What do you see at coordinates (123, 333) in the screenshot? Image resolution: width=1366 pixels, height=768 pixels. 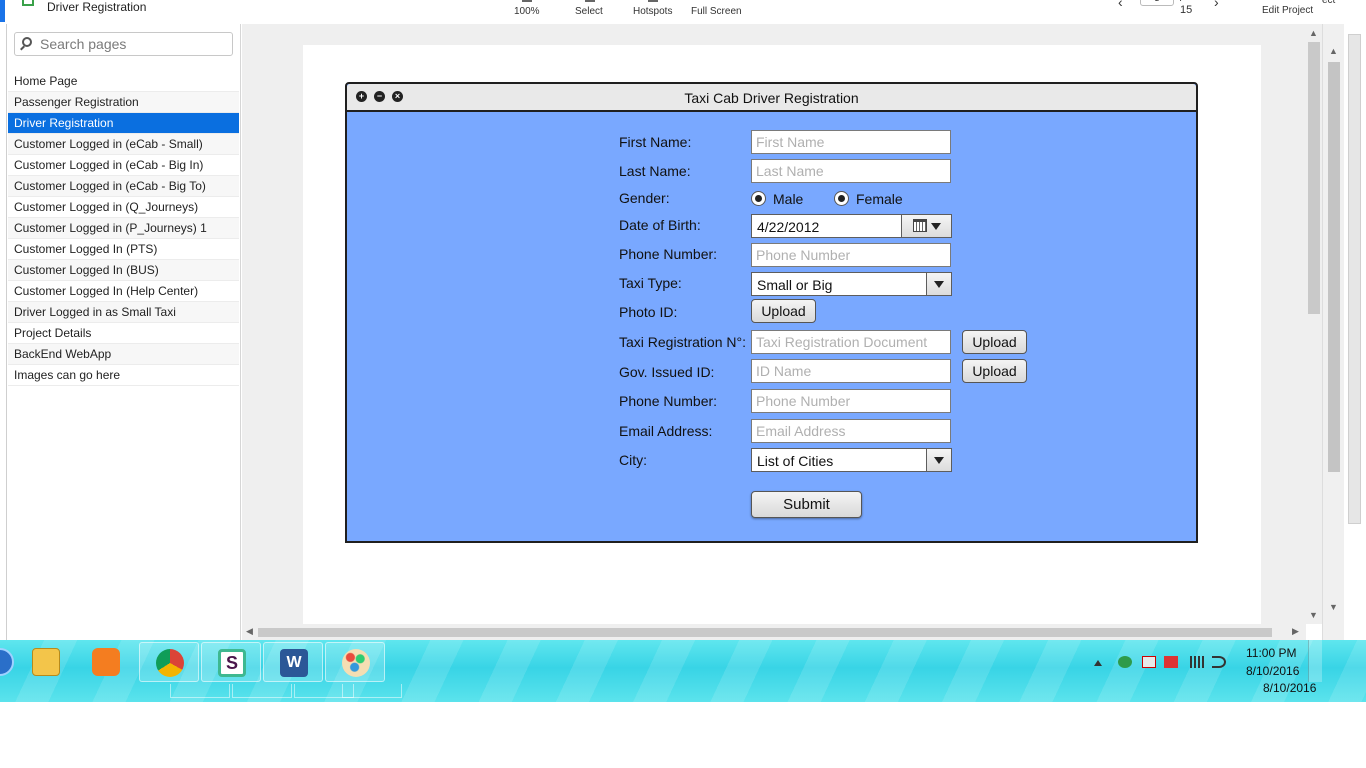 I see `page-item-project-details: Project Details` at bounding box center [123, 333].